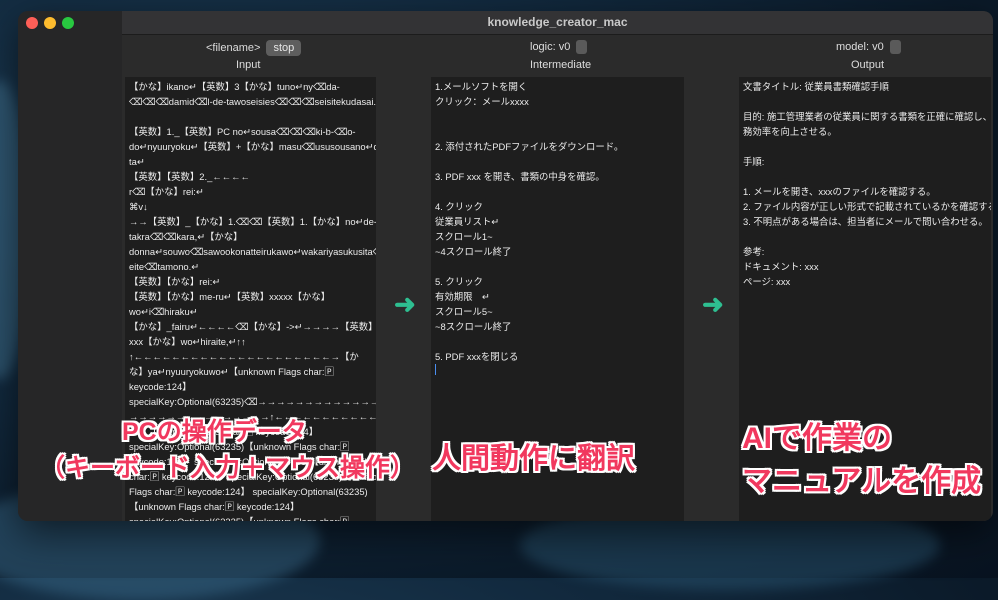 The image size is (998, 600). Describe the element at coordinates (252, 221) in the screenshot. I see `input-line: →→【英数】_【かな】1.⌫⌫【英数】1.【かな】no↵de-` at that location.